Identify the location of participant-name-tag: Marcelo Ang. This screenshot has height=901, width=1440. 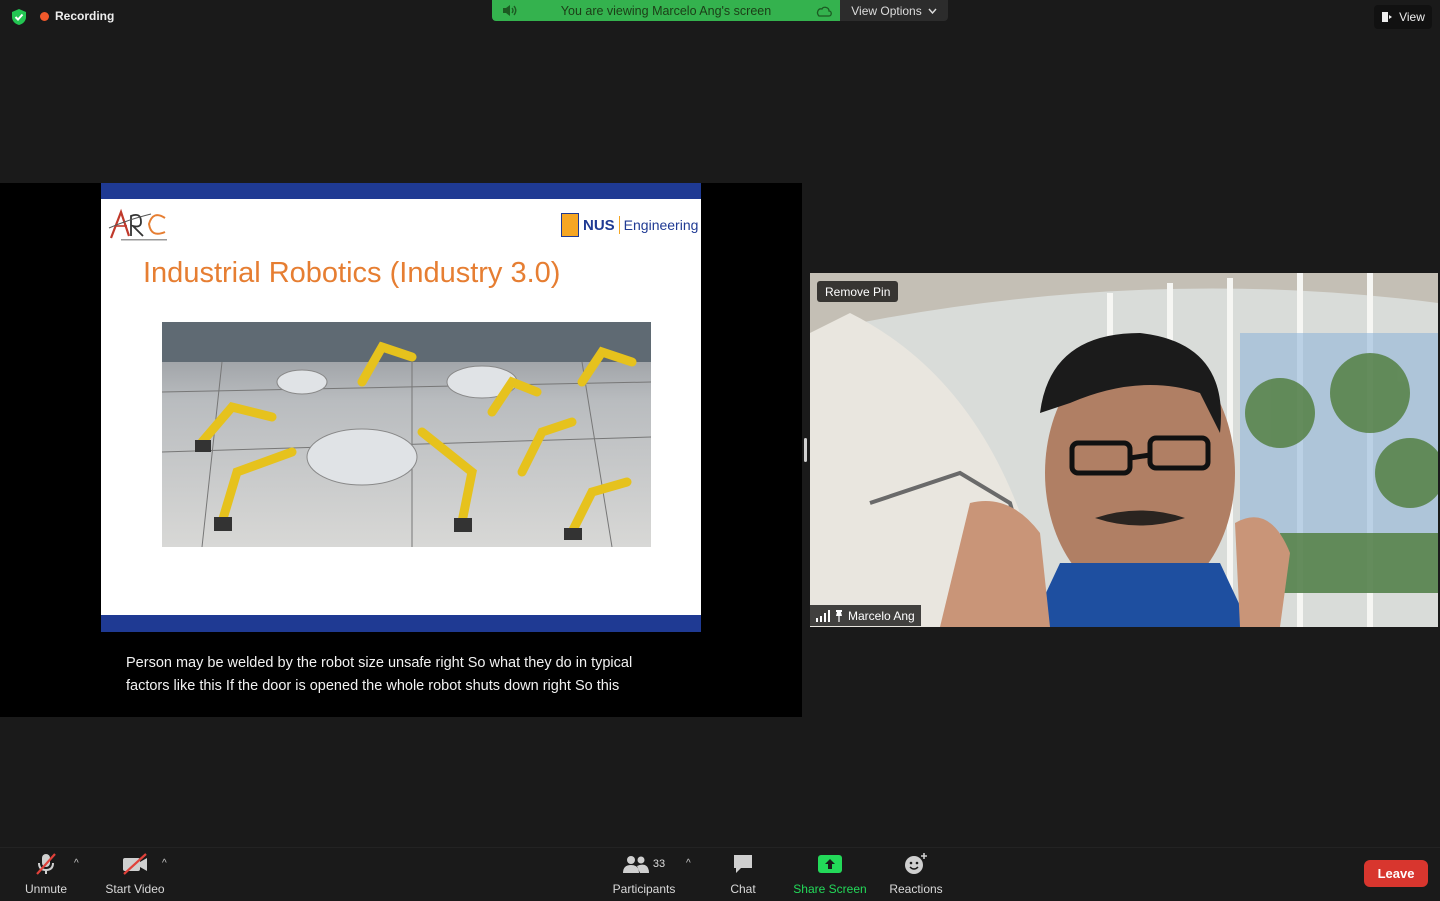
(865, 615).